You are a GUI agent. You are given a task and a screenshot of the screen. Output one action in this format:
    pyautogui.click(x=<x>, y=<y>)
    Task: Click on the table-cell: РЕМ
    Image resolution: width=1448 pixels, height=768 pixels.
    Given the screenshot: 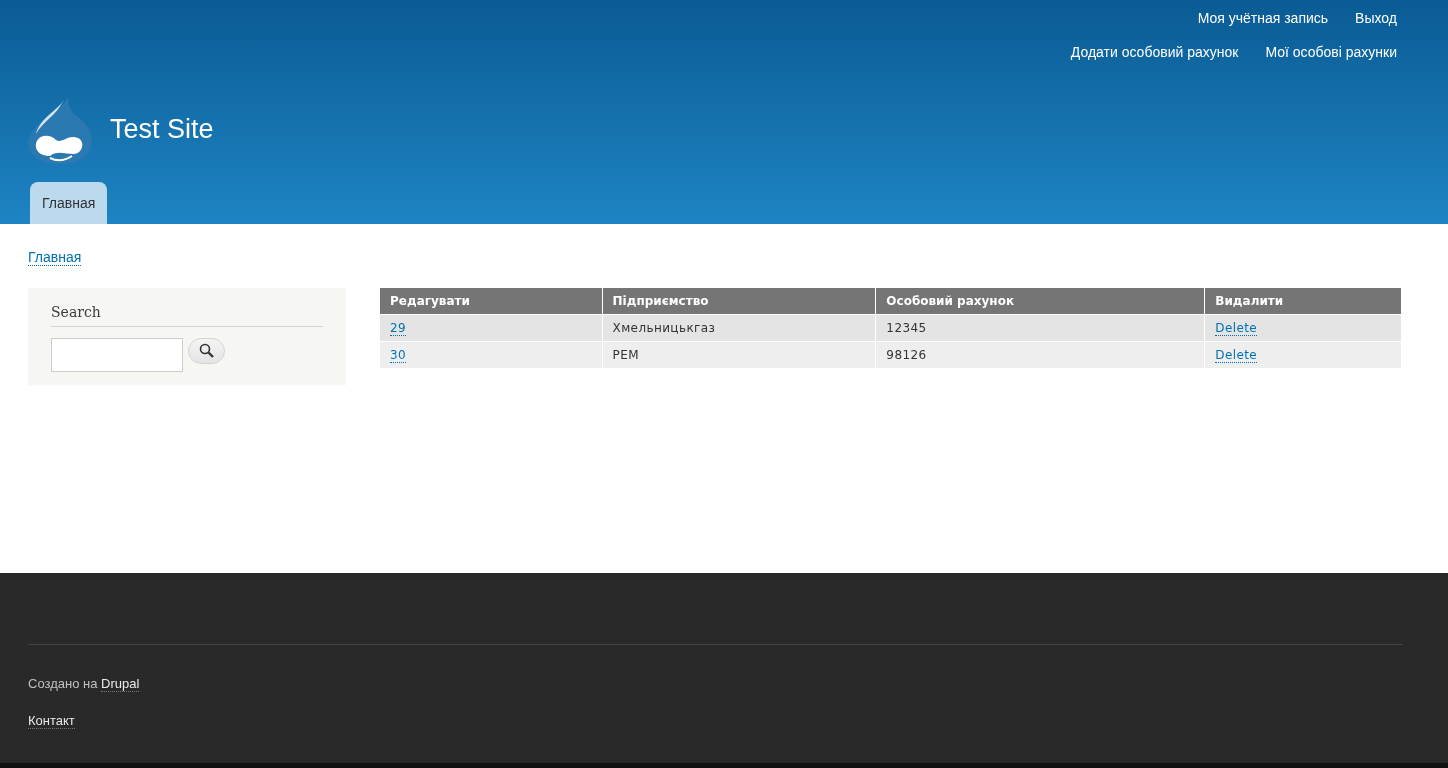 What is the action you would take?
    pyautogui.click(x=739, y=354)
    